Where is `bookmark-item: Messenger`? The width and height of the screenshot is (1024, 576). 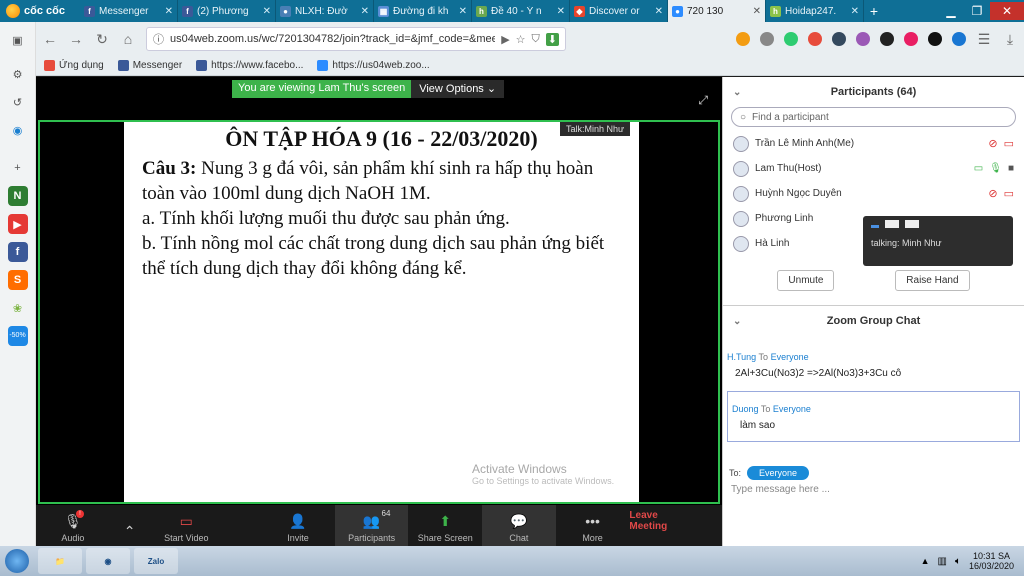 bookmark-item: Messenger is located at coordinates (149, 65).